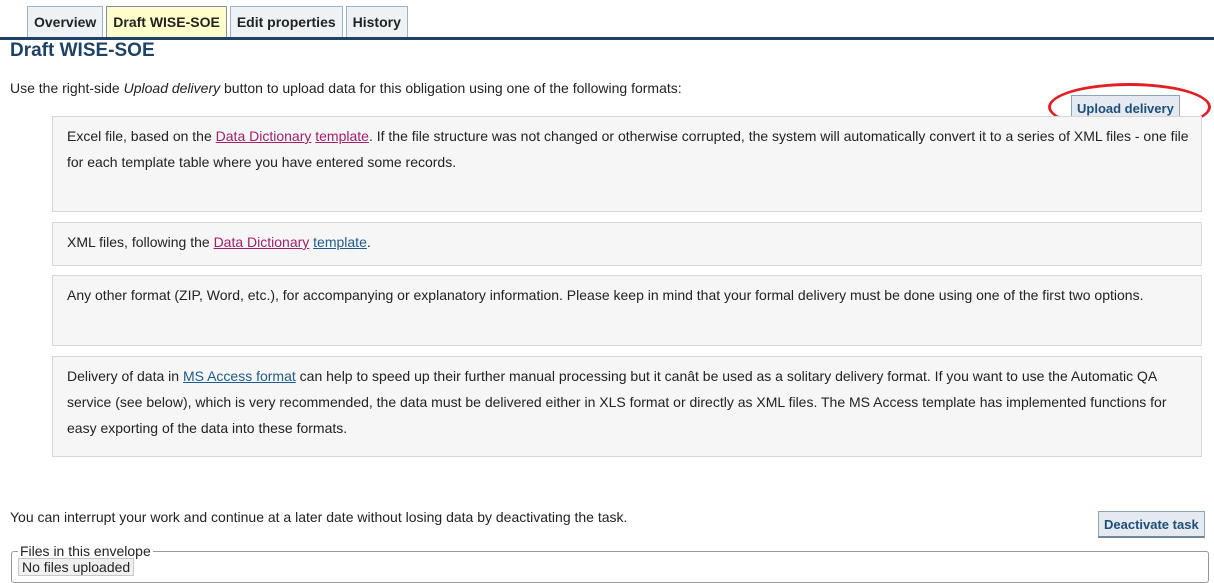  Describe the element at coordinates (1151, 524) in the screenshot. I see `deactivate-task-button: Deactivate task` at that location.